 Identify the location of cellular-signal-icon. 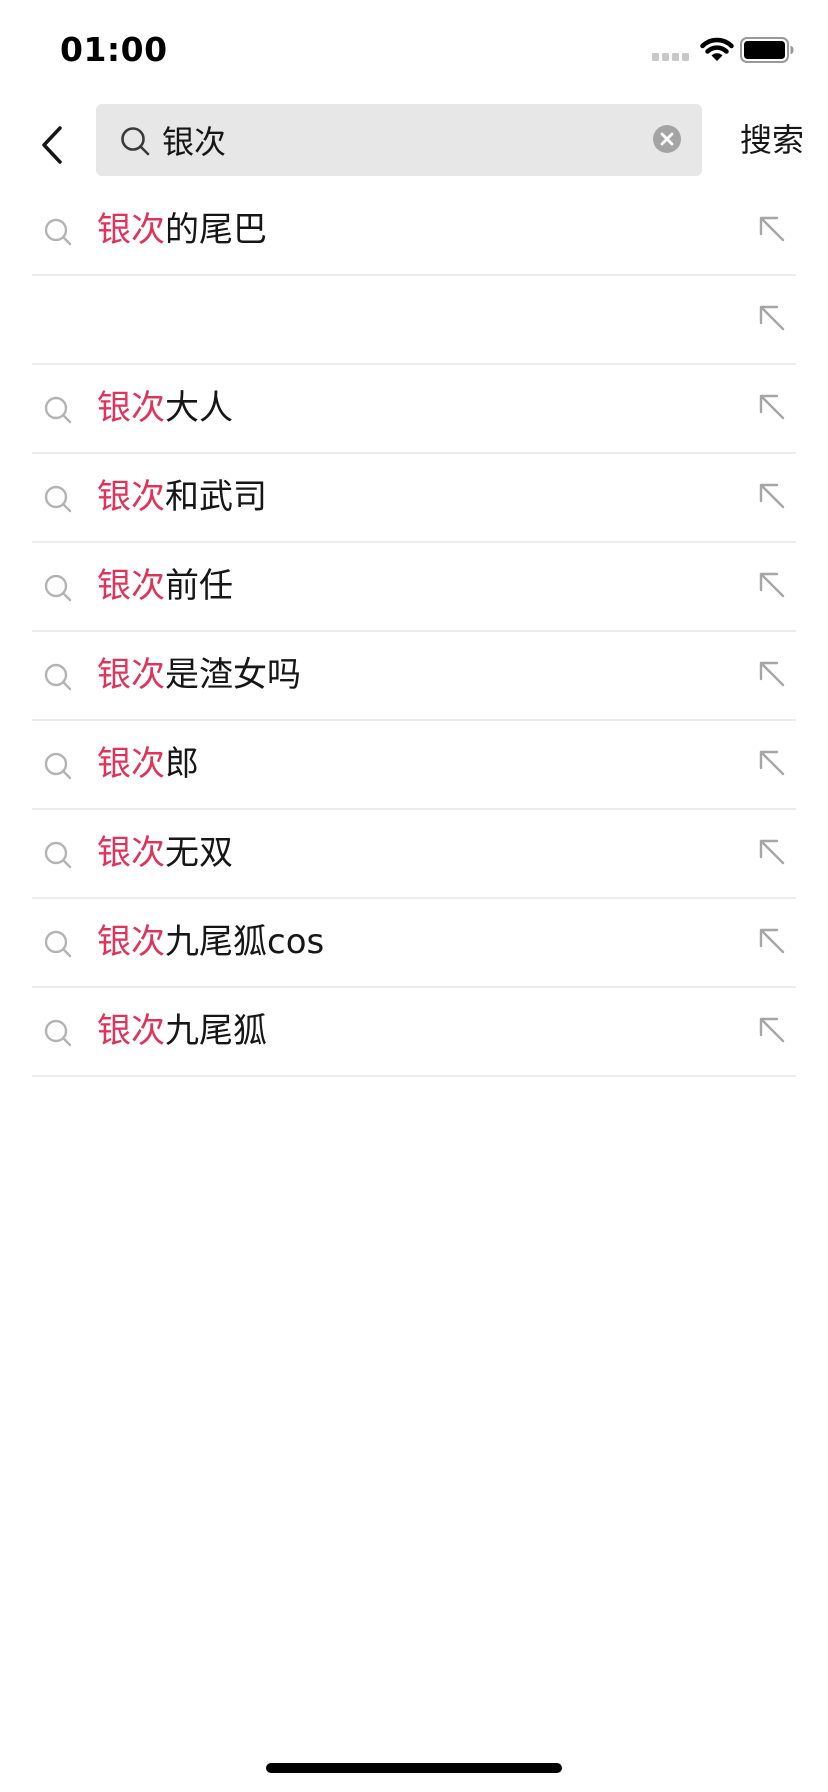
(670, 57).